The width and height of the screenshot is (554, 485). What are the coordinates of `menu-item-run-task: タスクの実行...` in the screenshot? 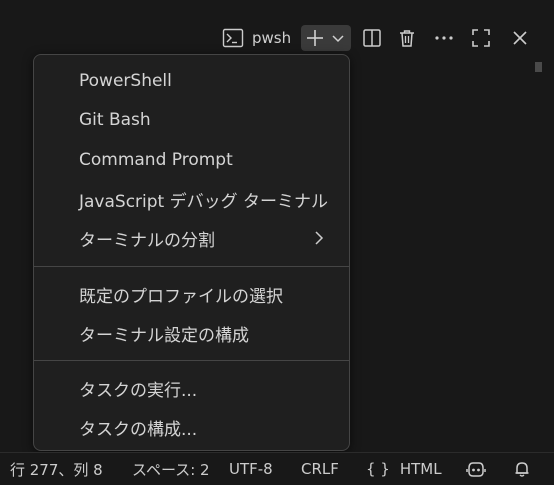 It's located at (191, 388).